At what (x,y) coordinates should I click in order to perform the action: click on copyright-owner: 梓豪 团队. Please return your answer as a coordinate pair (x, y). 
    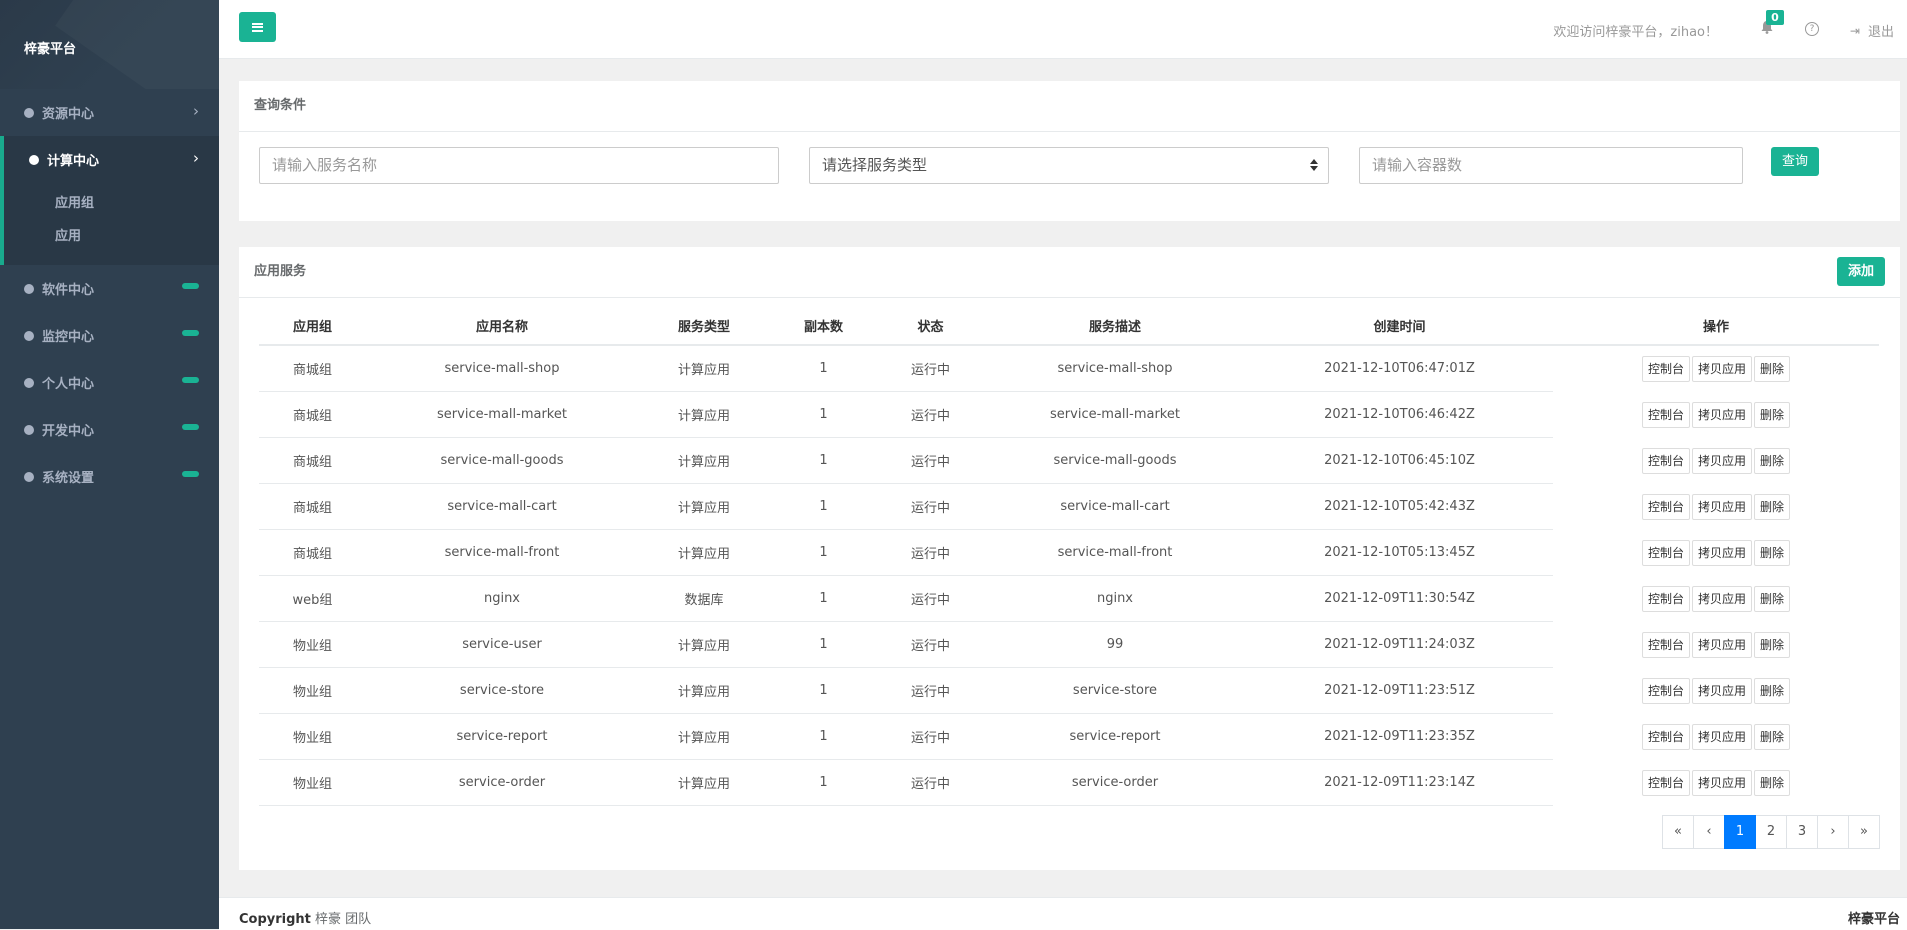
    Looking at the image, I should click on (343, 919).